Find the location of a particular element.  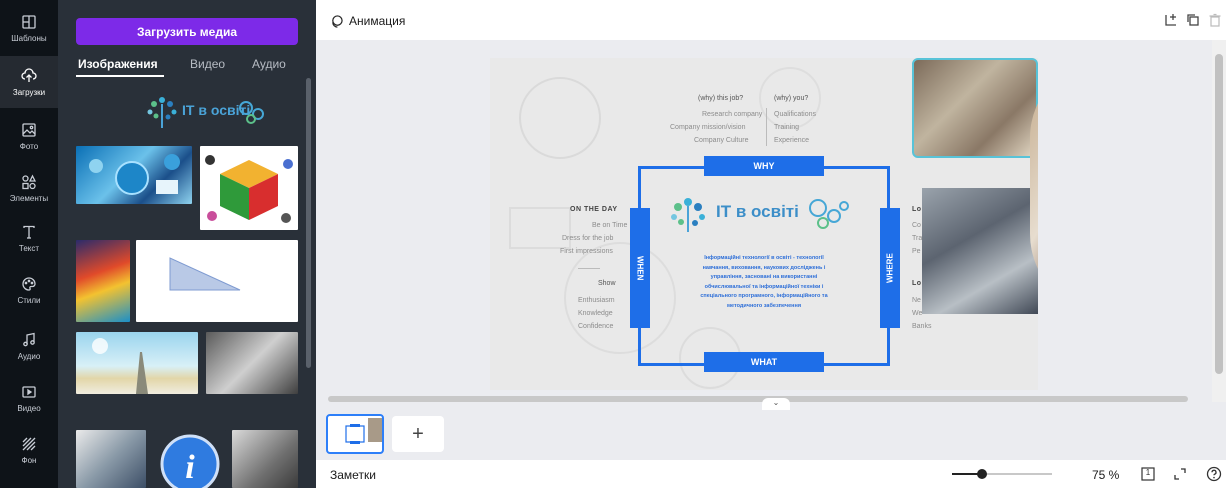

uploaded-image-digital-world is located at coordinates (134, 175).